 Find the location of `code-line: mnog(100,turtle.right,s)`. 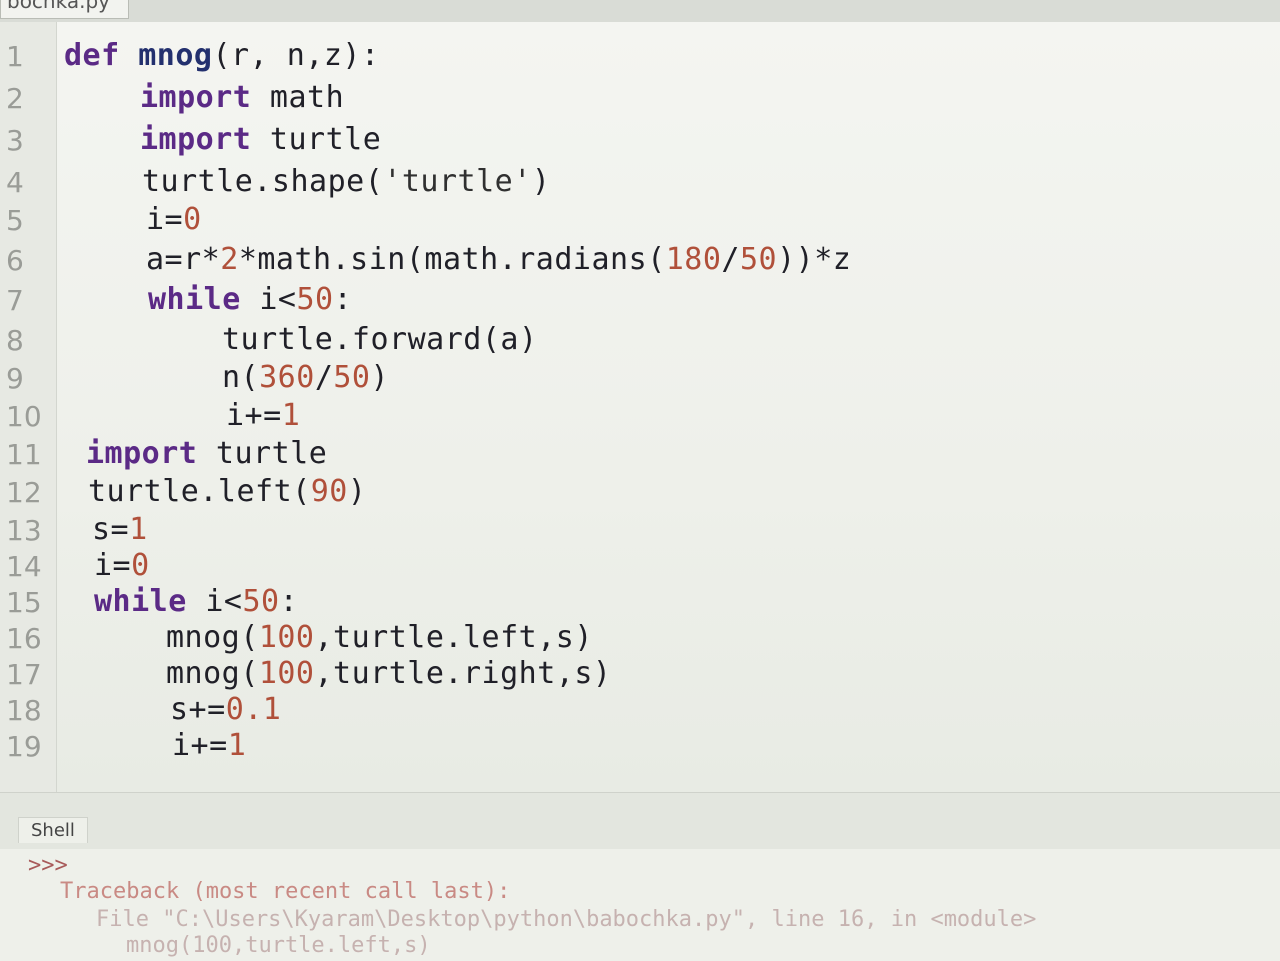

code-line: mnog(100,turtle.right,s) is located at coordinates (388, 673).